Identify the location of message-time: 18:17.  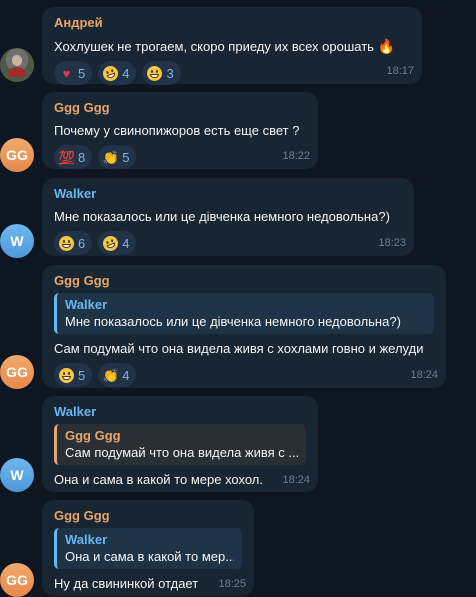
(400, 71).